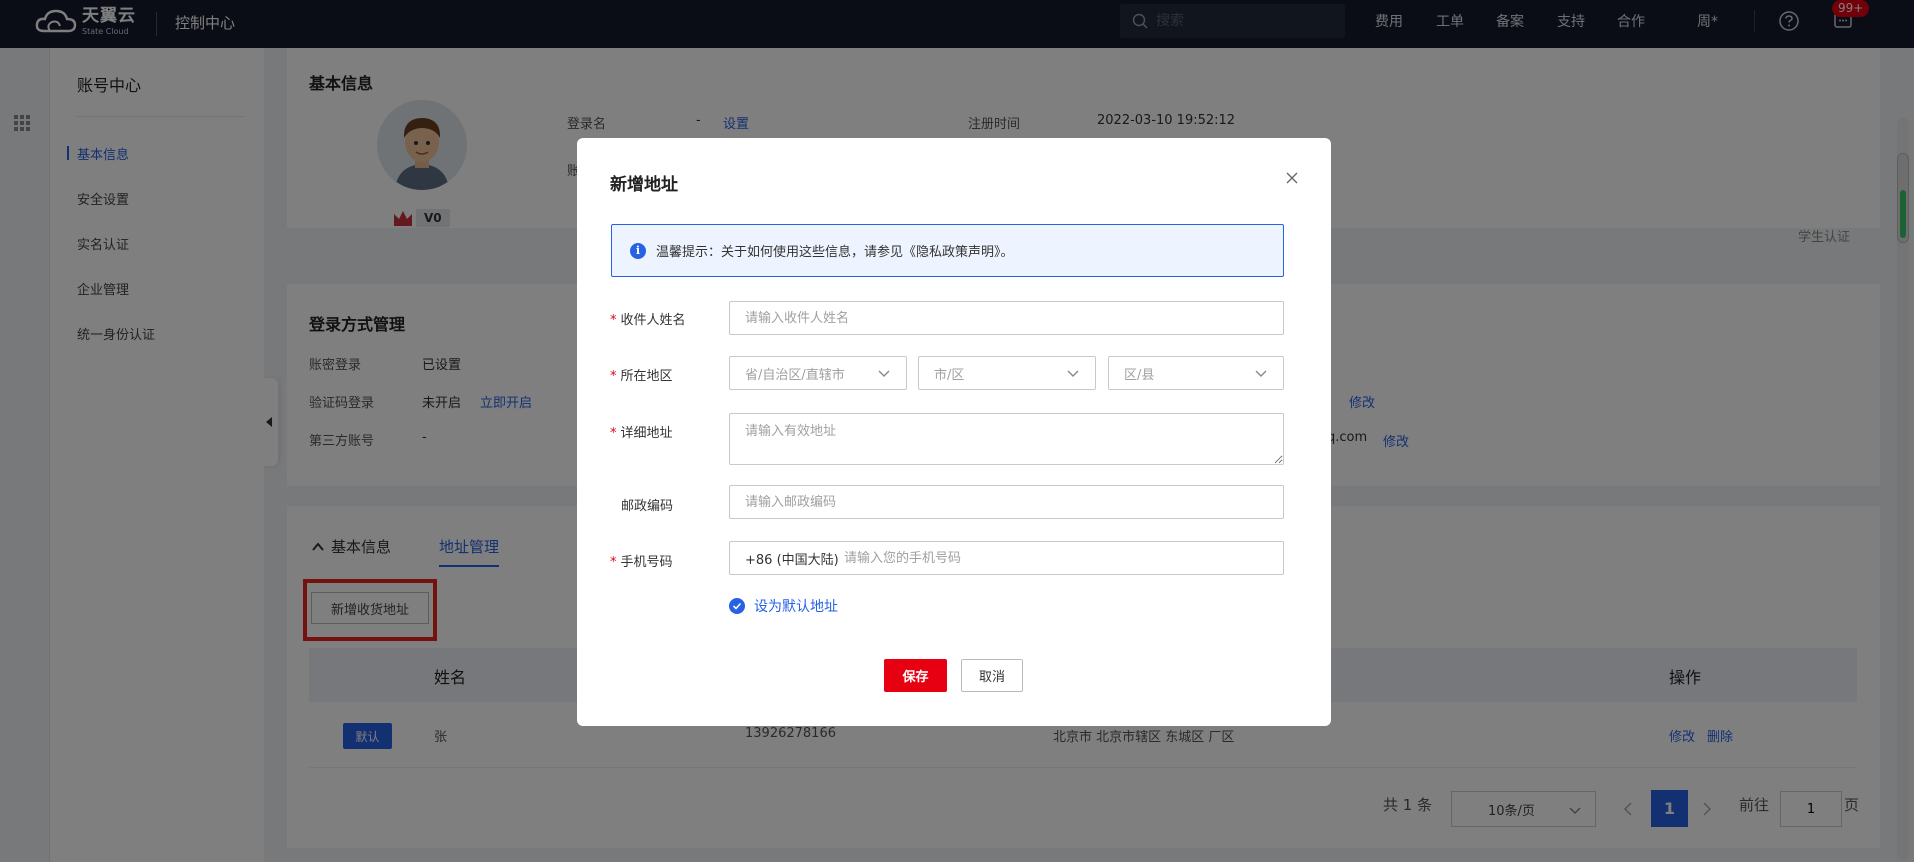  I want to click on city-placeholder: 市/区, so click(949, 375).